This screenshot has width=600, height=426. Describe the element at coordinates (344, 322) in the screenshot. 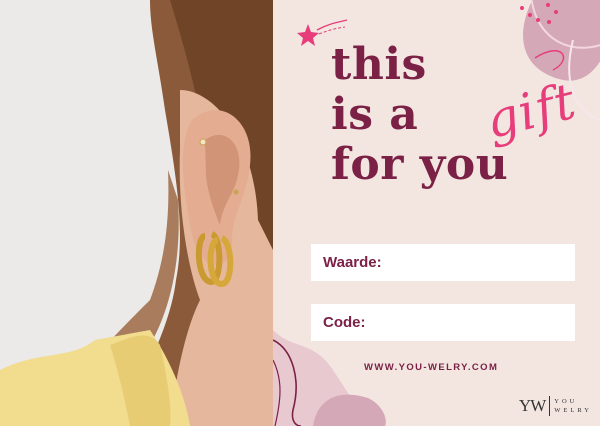

I see `code-field-label: Code:` at that location.